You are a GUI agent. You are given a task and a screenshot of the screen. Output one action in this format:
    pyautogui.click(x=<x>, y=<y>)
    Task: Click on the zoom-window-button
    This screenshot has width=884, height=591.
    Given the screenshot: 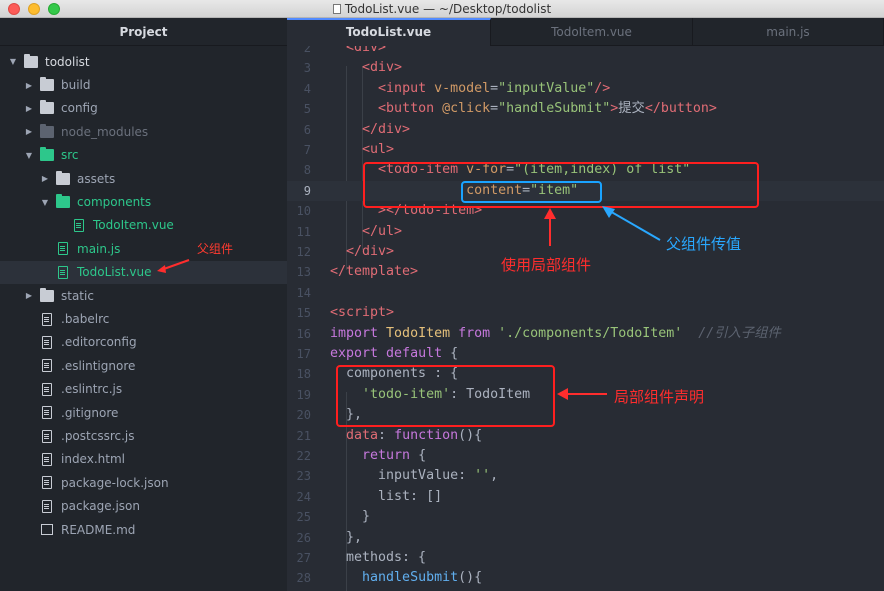 What is the action you would take?
    pyautogui.click(x=54, y=9)
    